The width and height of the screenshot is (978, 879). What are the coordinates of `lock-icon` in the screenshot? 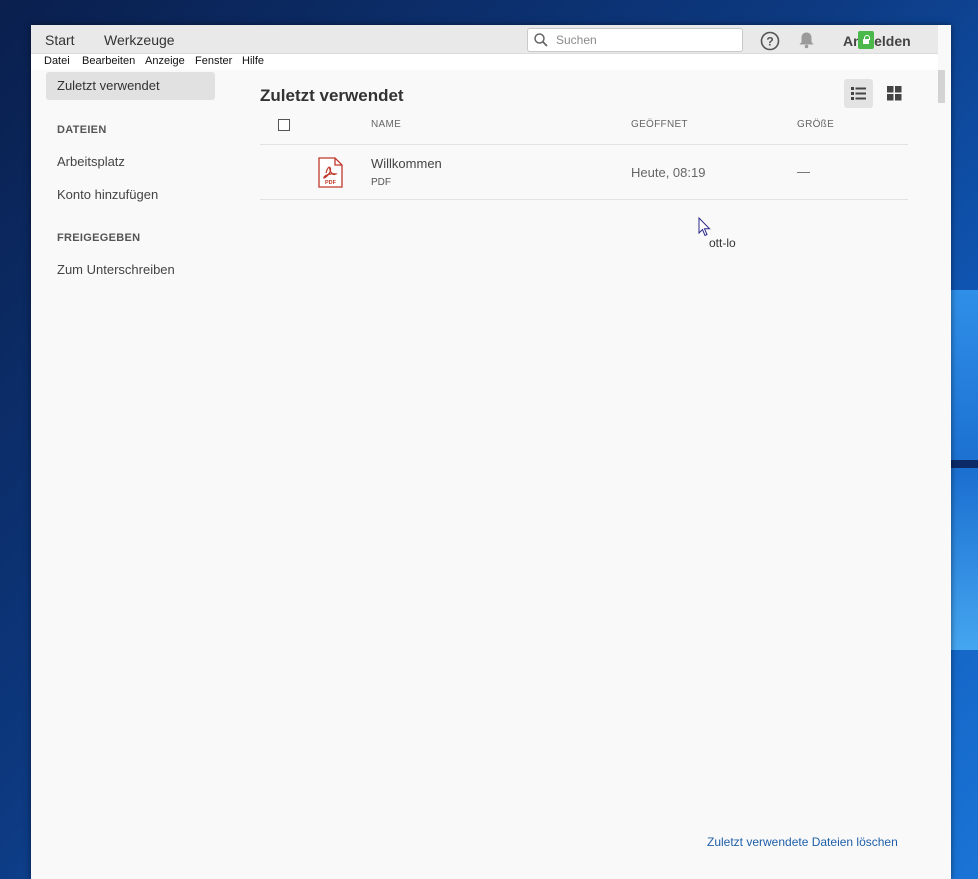 It's located at (866, 40).